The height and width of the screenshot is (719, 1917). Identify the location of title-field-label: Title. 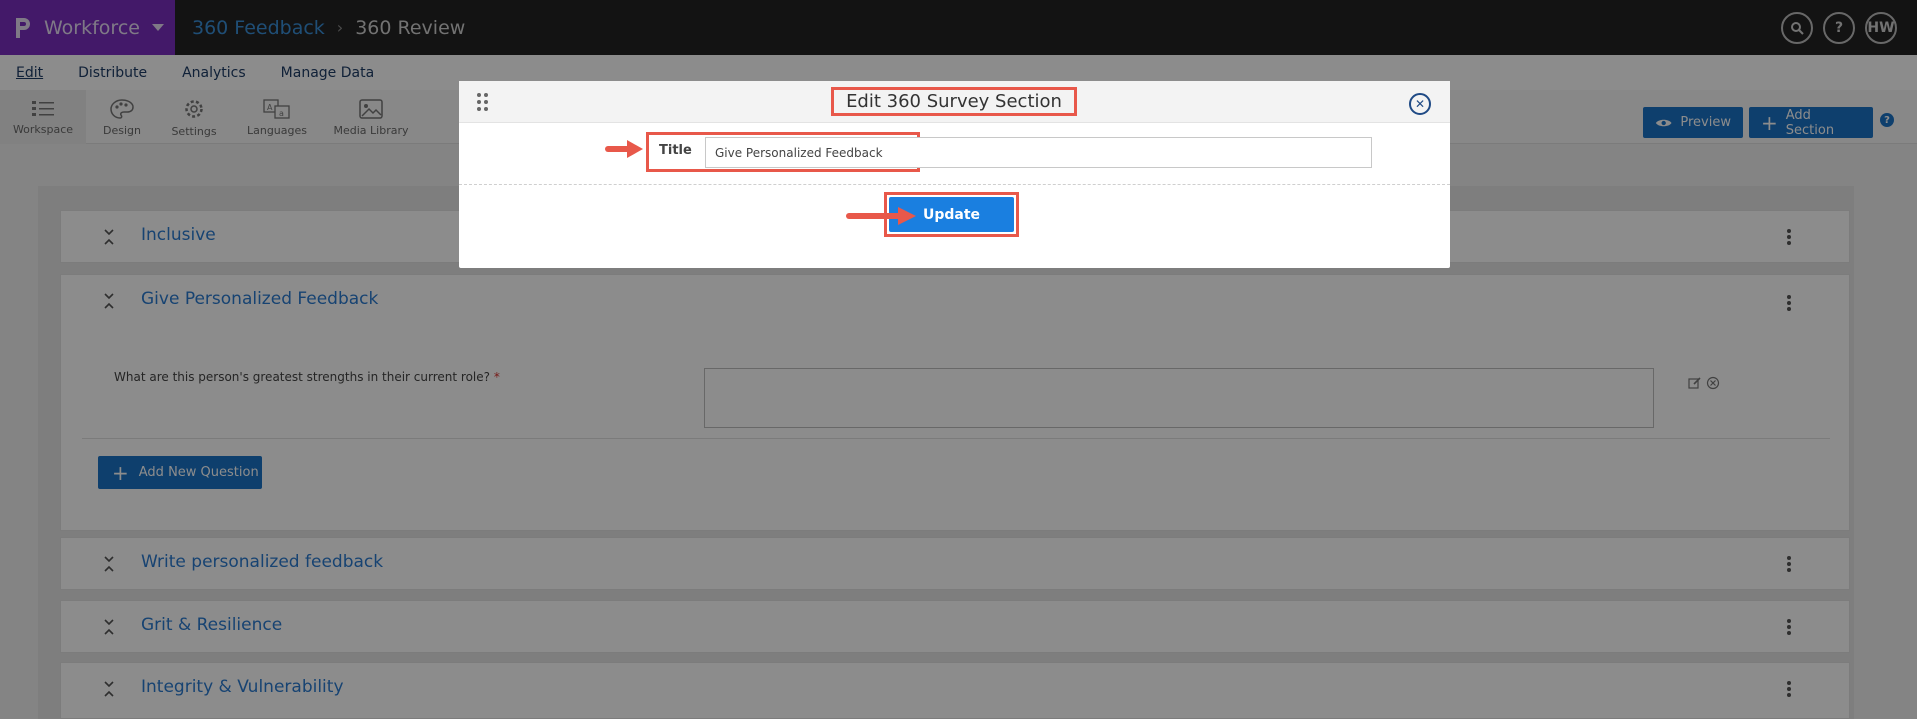
(675, 150).